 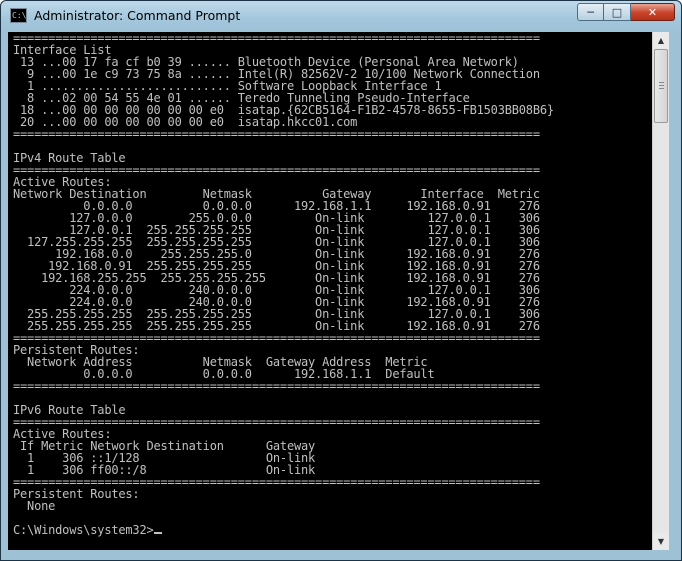 I want to click on console-line: C:\Windows\system32>, so click(x=83, y=530).